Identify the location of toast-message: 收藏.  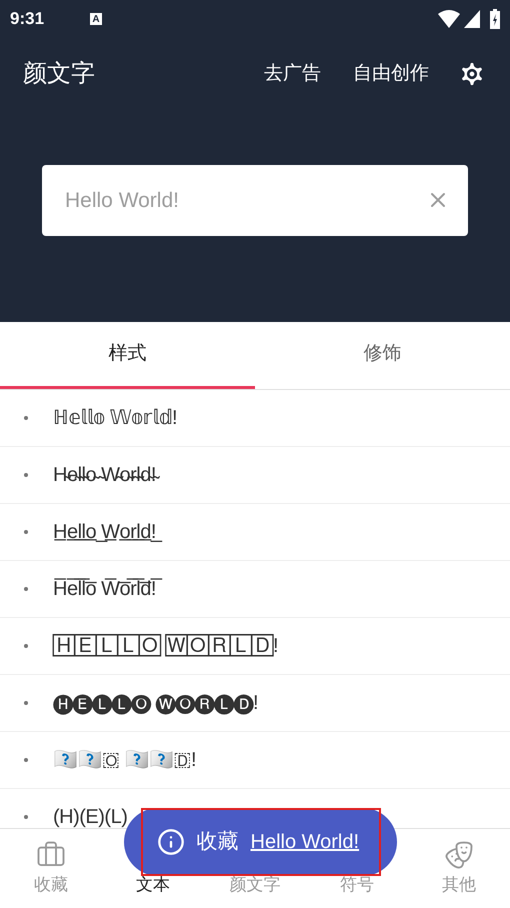
(217, 842).